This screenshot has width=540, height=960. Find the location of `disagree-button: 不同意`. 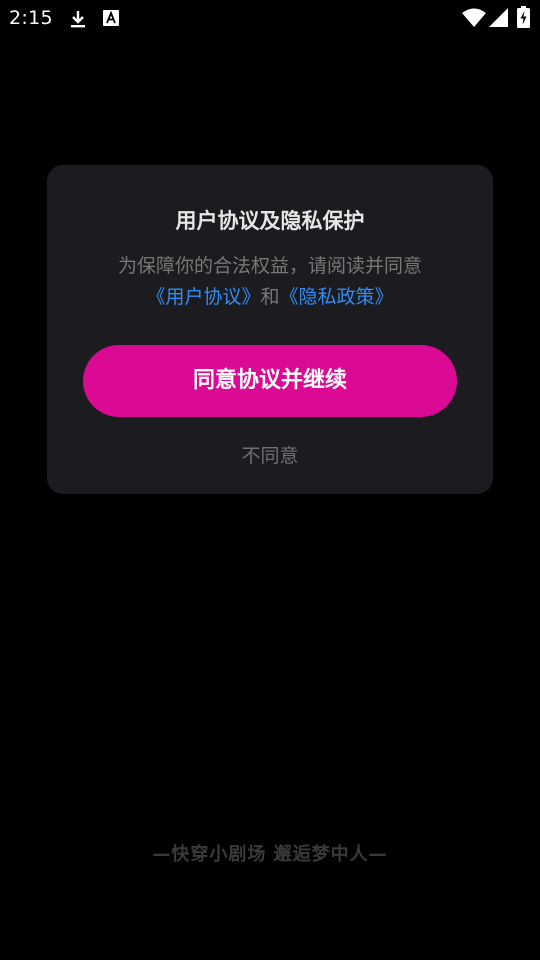

disagree-button: 不同意 is located at coordinates (270, 456).